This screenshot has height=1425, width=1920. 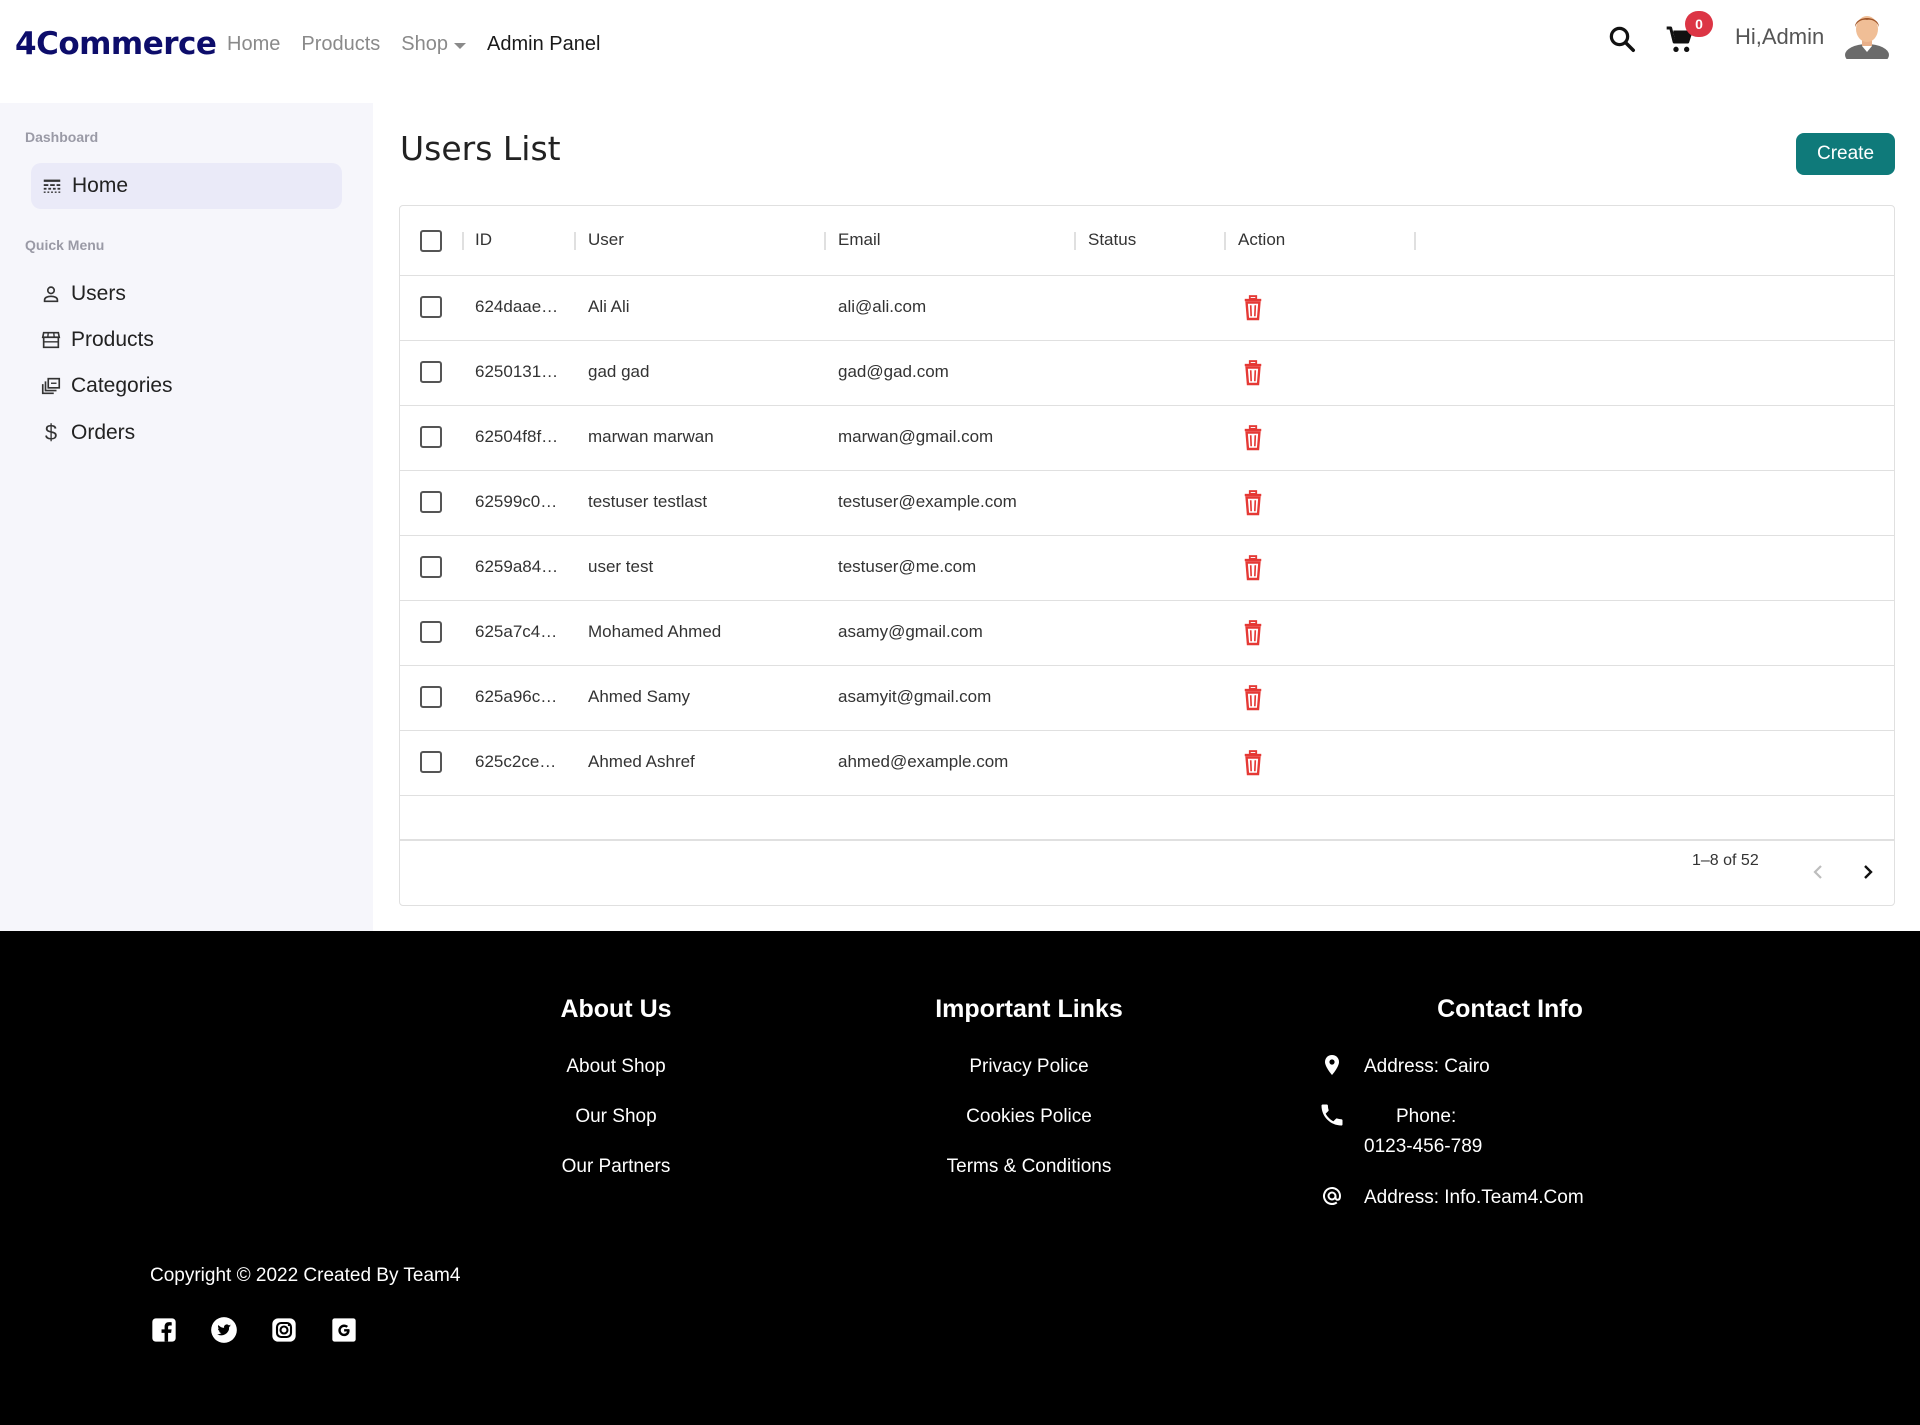 What do you see at coordinates (224, 1330) in the screenshot?
I see `twitter-icon` at bounding box center [224, 1330].